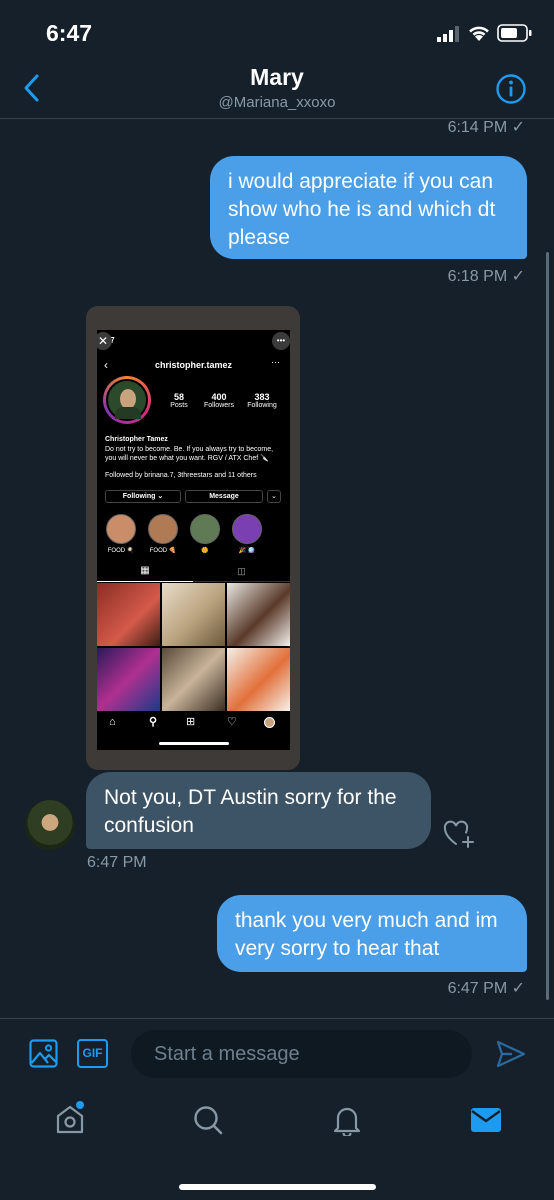 The width and height of the screenshot is (554, 1200). What do you see at coordinates (281, 341) in the screenshot?
I see `more-icon: •••` at bounding box center [281, 341].